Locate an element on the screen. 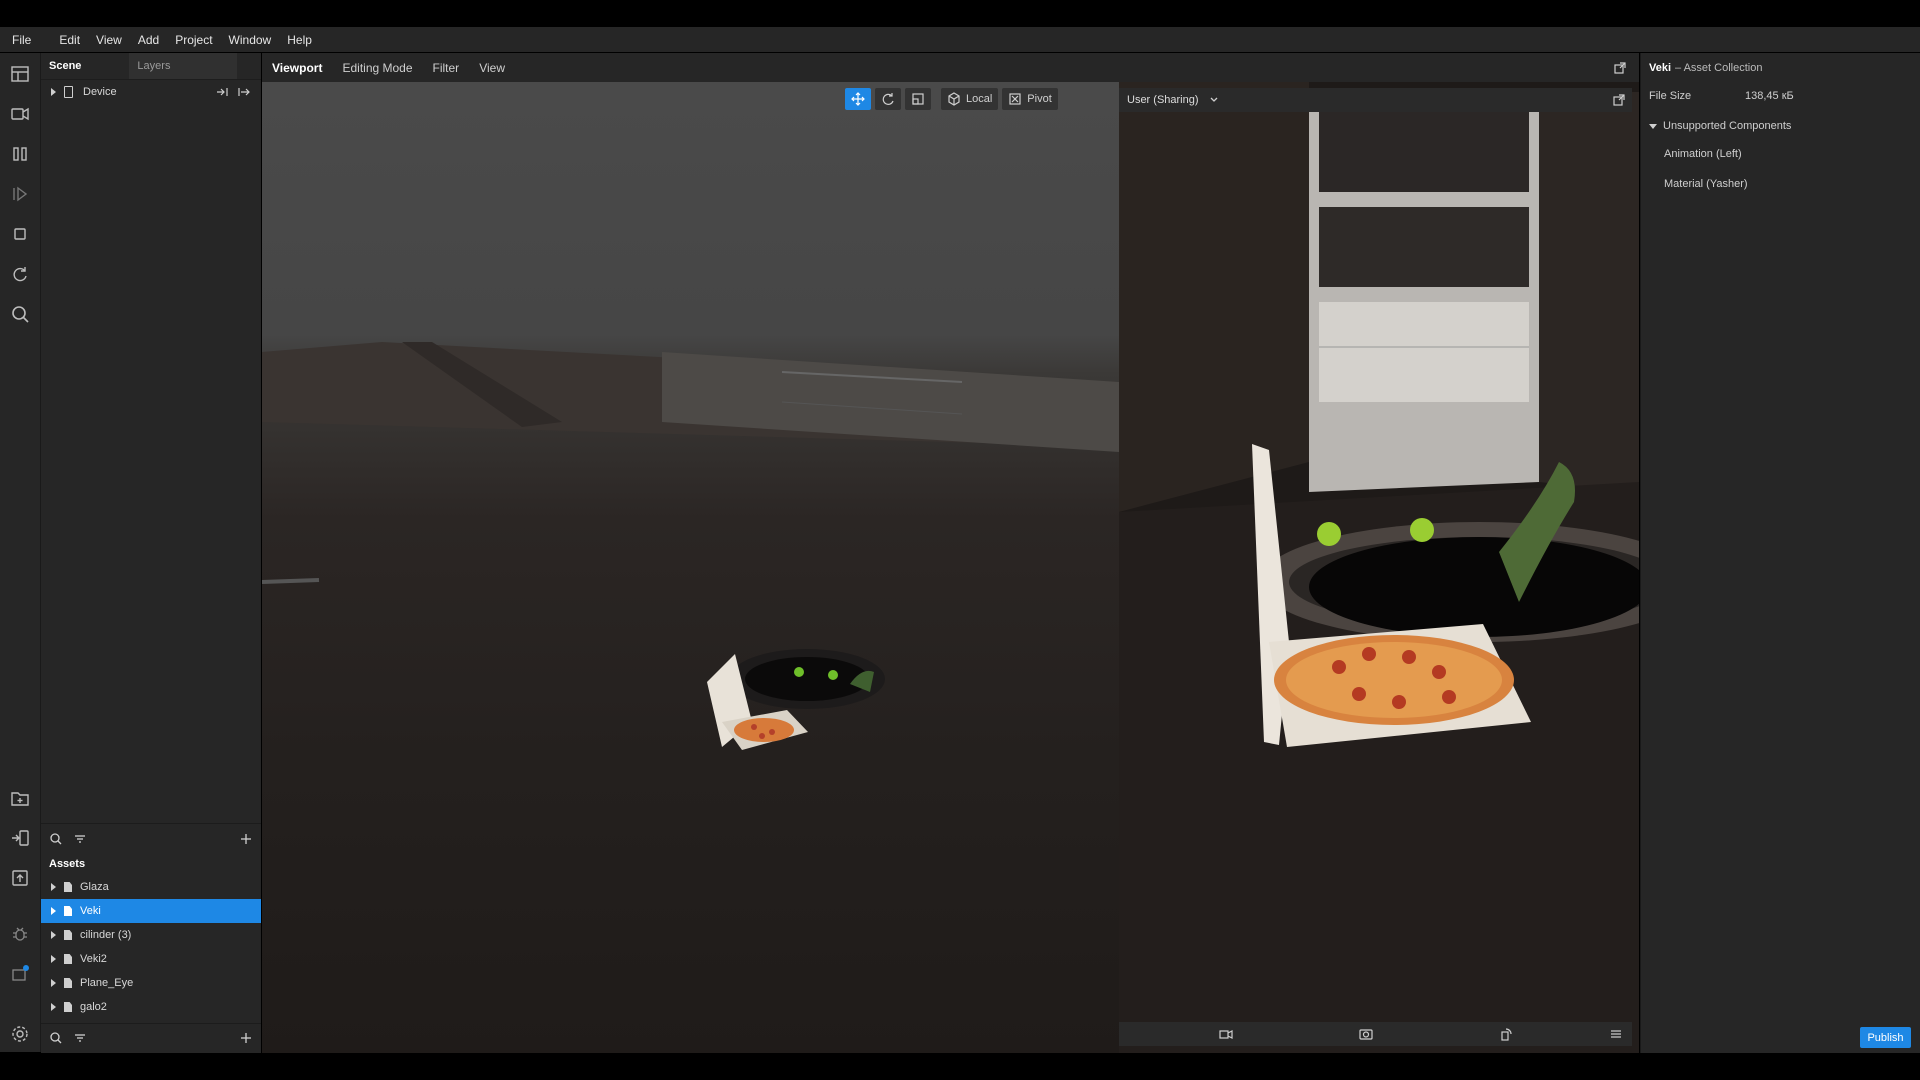 The height and width of the screenshot is (1080, 1920). collapse-all-icon is located at coordinates (222, 92).